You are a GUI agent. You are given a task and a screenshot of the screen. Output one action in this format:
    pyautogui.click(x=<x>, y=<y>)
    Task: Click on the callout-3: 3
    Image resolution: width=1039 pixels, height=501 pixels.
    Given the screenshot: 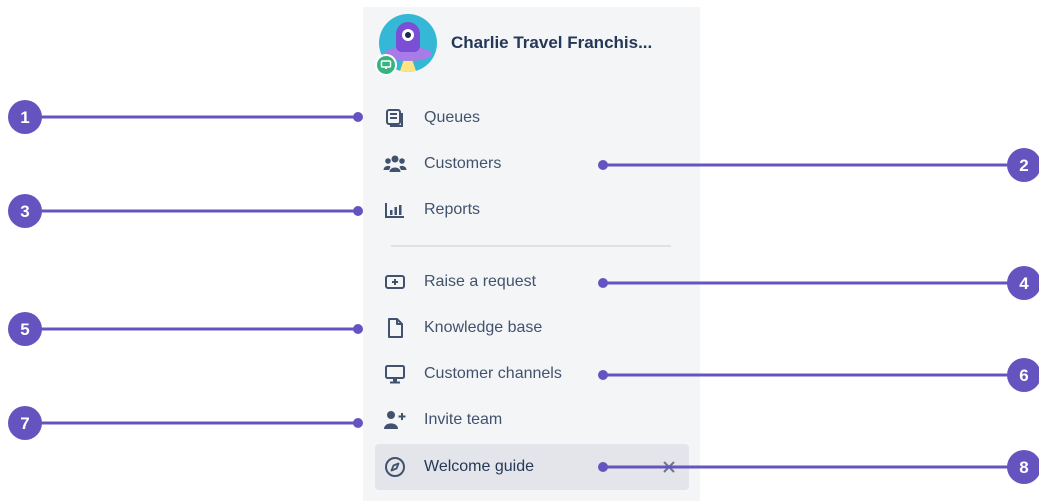 What is the action you would take?
    pyautogui.click(x=185, y=211)
    